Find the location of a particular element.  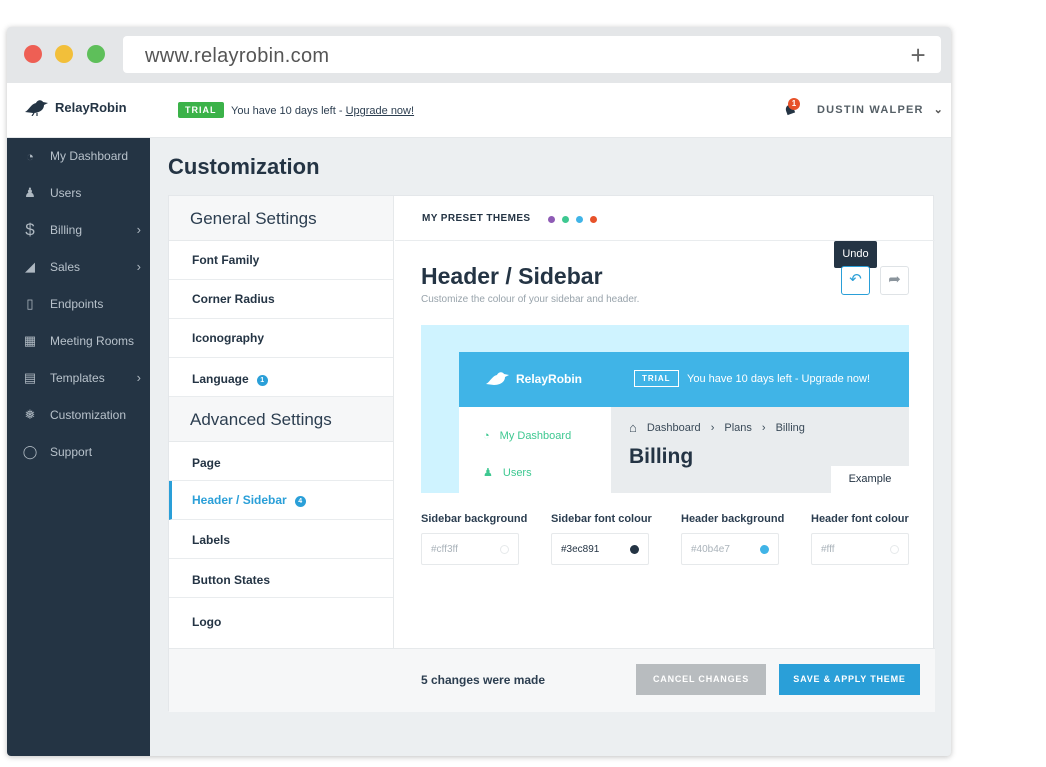

header-background-field: Header background #40b4e7 is located at coordinates (732, 539).